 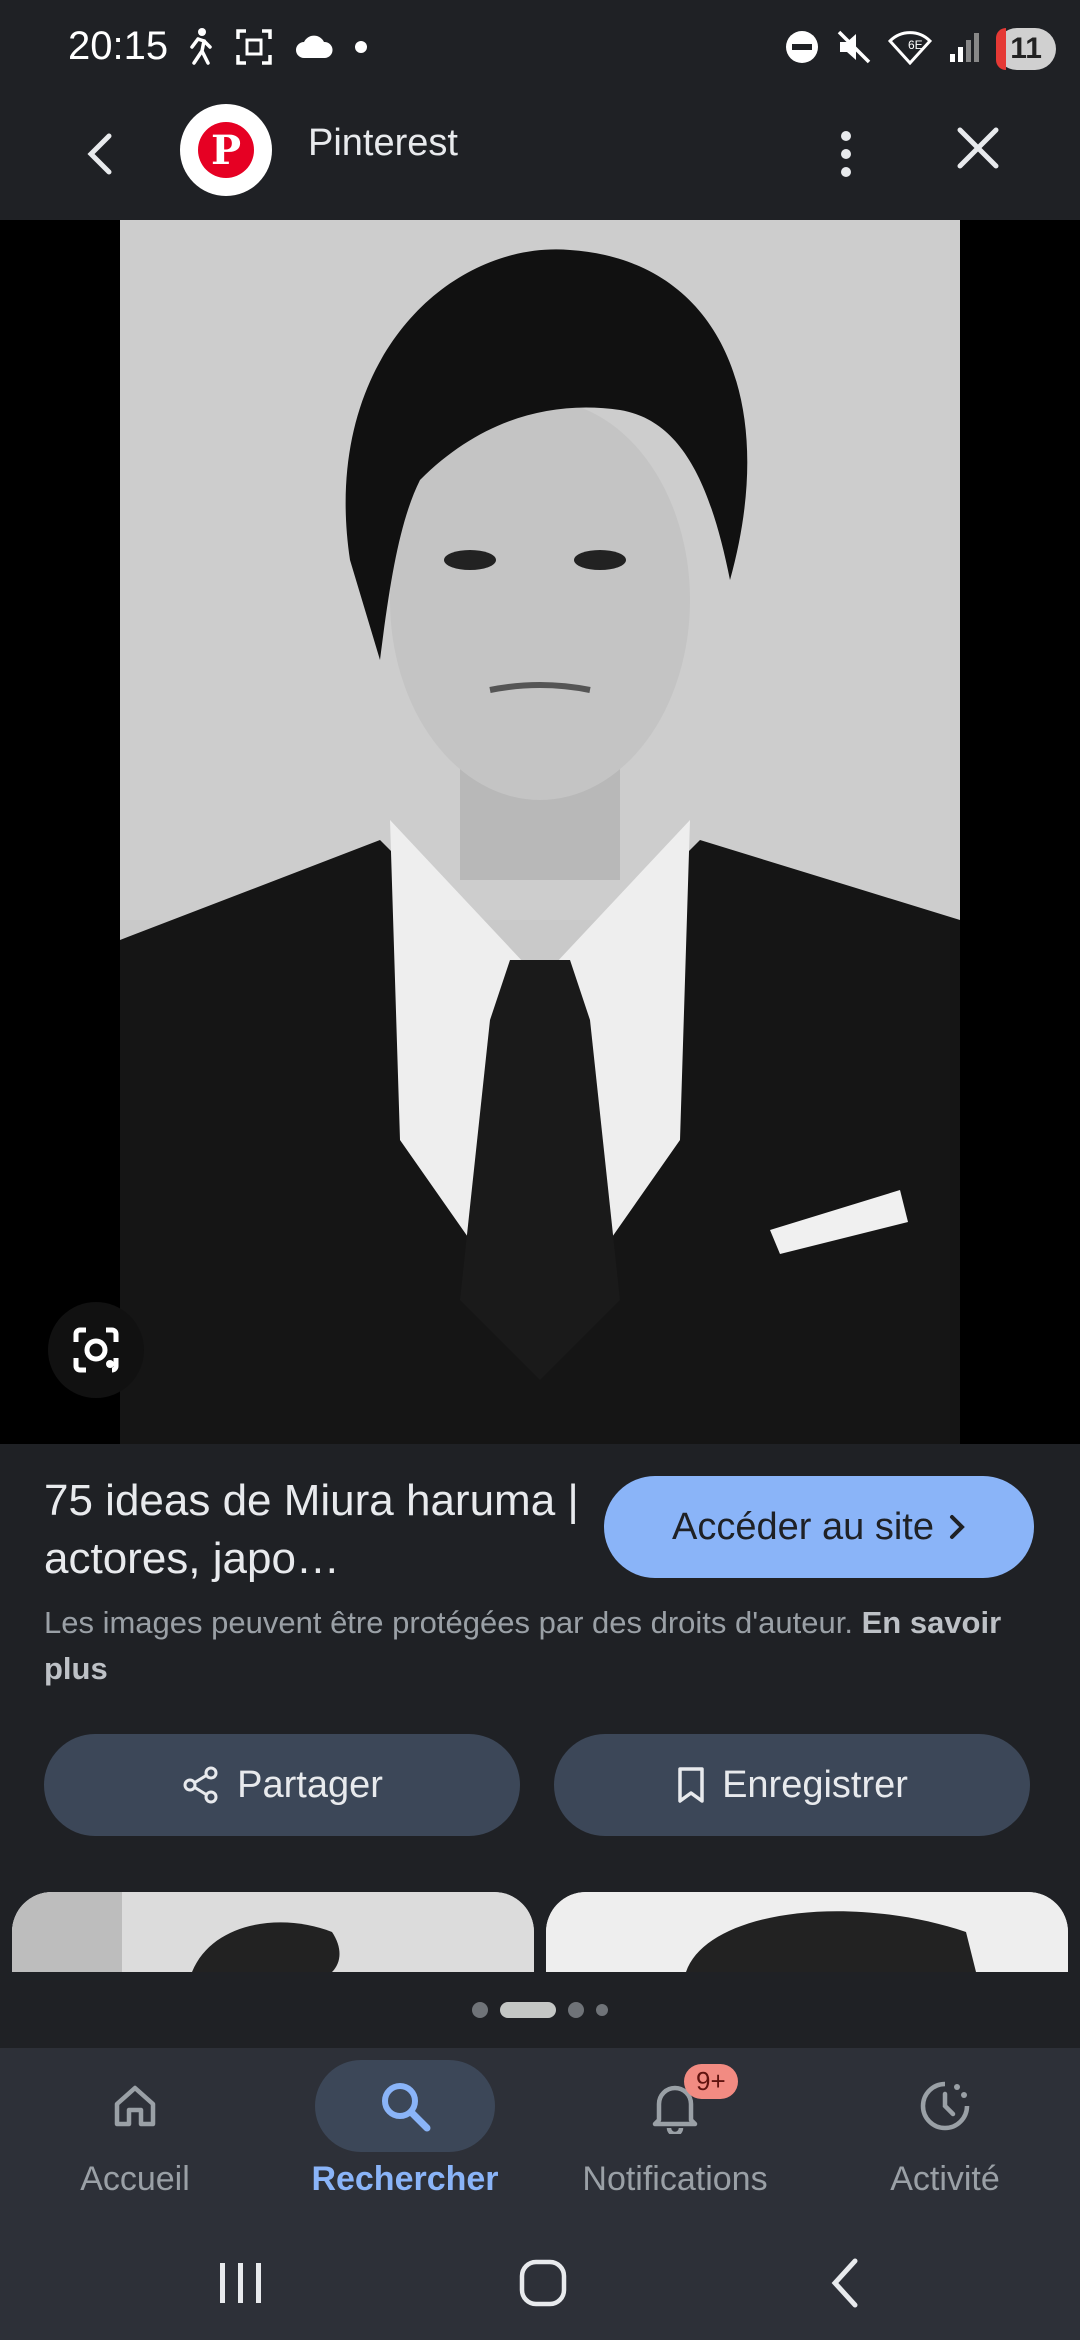 I want to click on visit-site-button: Accéder au site, so click(x=819, y=1527).